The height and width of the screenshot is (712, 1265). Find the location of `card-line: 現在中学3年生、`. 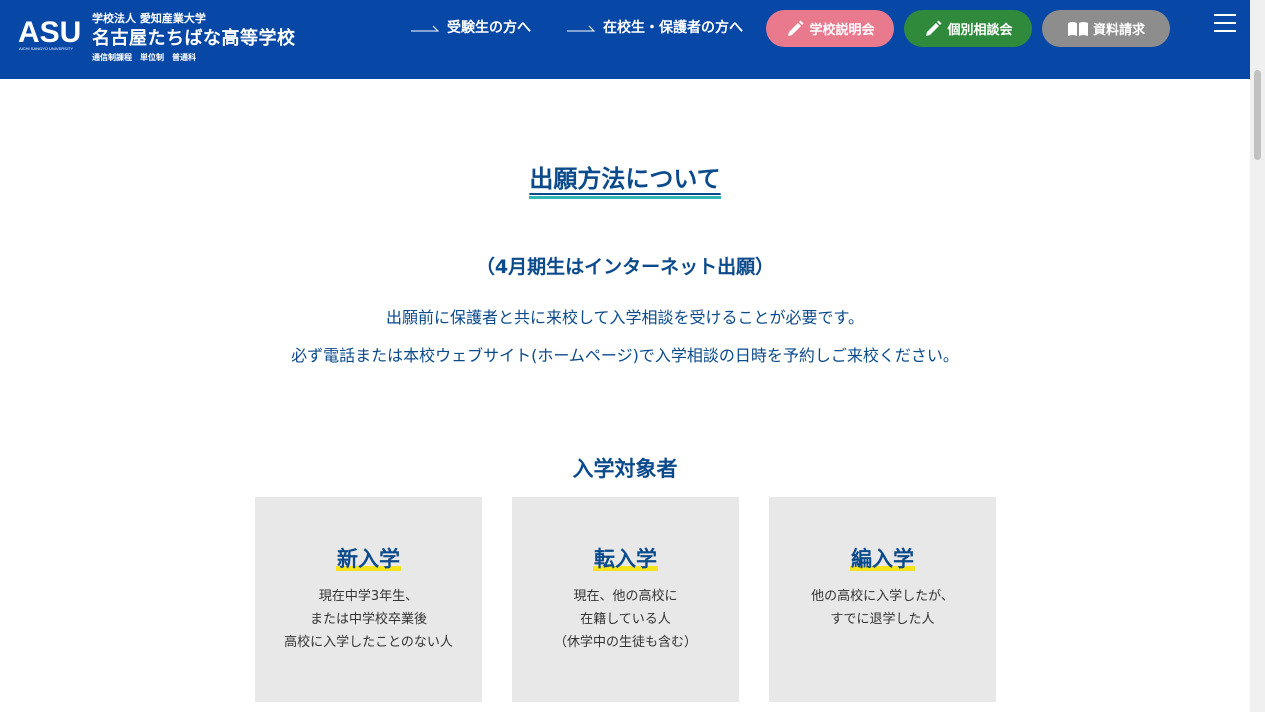

card-line: 現在中学3年生、 is located at coordinates (368, 596).